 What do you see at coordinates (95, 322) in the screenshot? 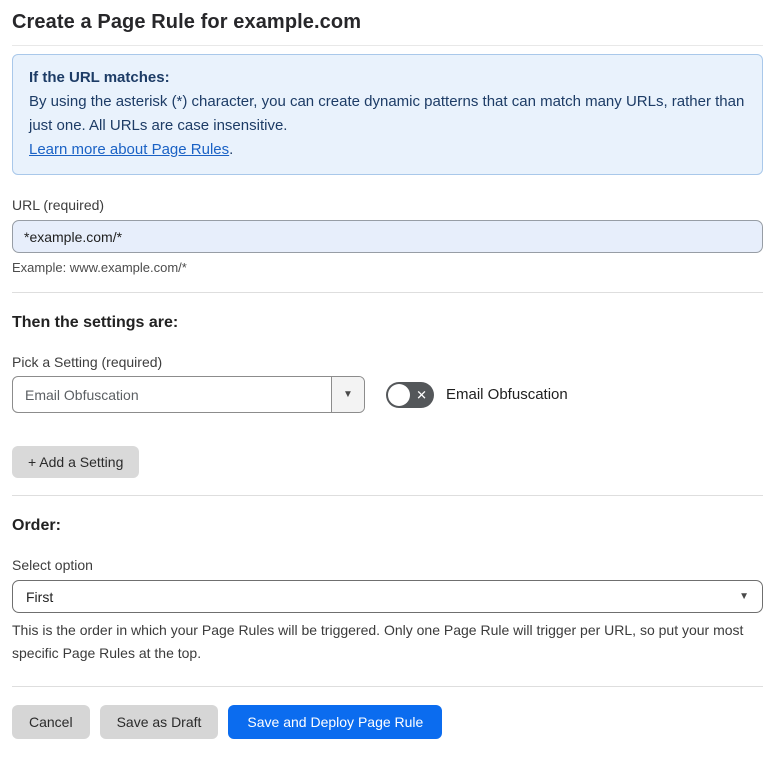
I see `settings-section-heading: Then the settings are:` at bounding box center [95, 322].